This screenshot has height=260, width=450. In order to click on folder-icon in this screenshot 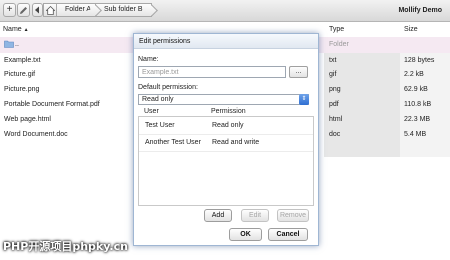, I will do `click(9, 45)`.